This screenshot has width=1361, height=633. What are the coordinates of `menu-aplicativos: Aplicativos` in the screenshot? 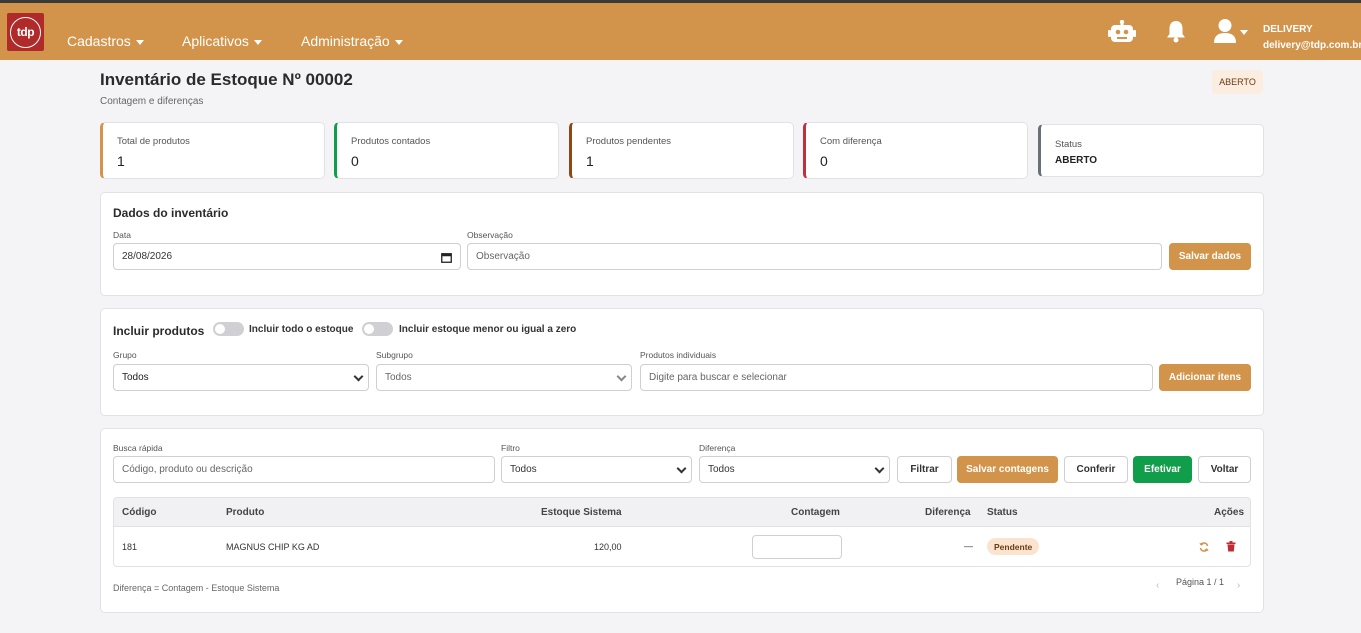 It's located at (222, 41).